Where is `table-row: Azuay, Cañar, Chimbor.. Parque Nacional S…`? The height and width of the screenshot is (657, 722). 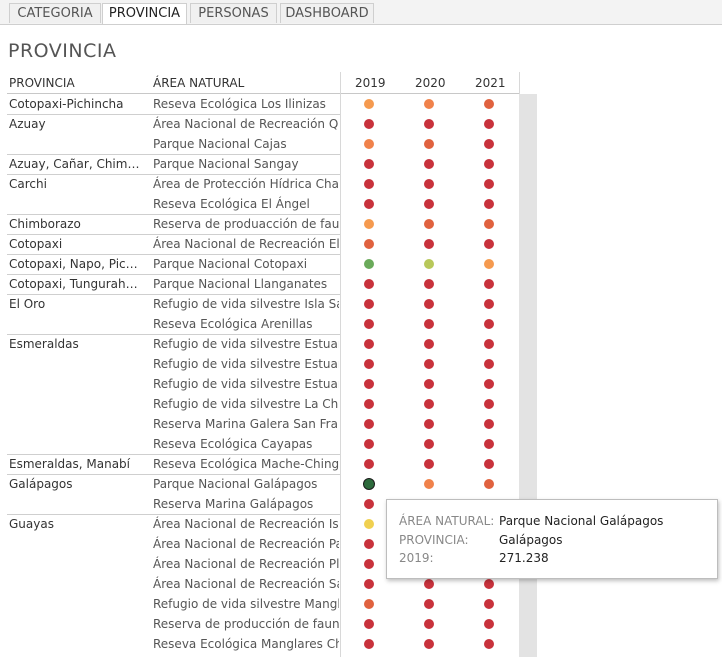 table-row: Azuay, Cañar, Chimbor.. Parque Nacional S… is located at coordinates (260, 164).